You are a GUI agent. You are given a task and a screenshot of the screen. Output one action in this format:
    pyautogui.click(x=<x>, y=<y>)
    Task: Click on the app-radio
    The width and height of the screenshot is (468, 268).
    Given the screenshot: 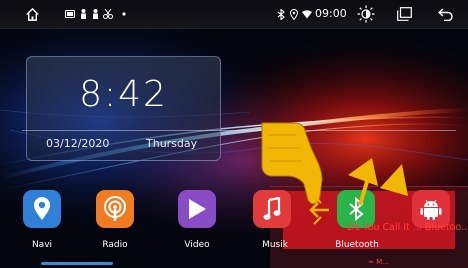 What is the action you would take?
    pyautogui.click(x=115, y=209)
    